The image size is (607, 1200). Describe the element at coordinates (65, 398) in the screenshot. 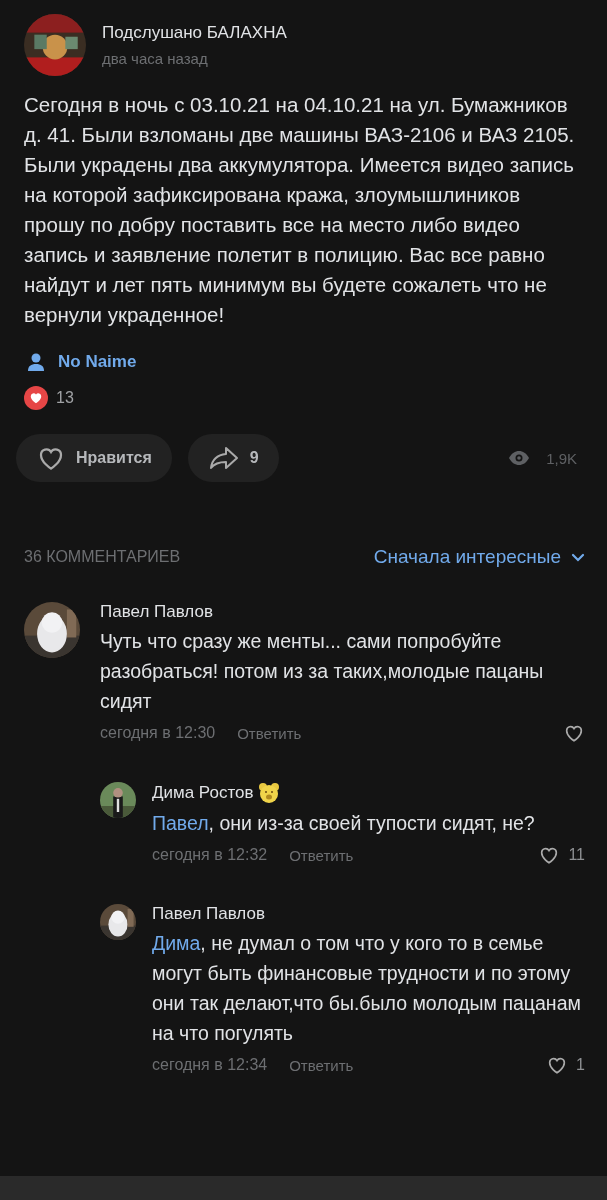

I see `reaction-count: 13` at that location.